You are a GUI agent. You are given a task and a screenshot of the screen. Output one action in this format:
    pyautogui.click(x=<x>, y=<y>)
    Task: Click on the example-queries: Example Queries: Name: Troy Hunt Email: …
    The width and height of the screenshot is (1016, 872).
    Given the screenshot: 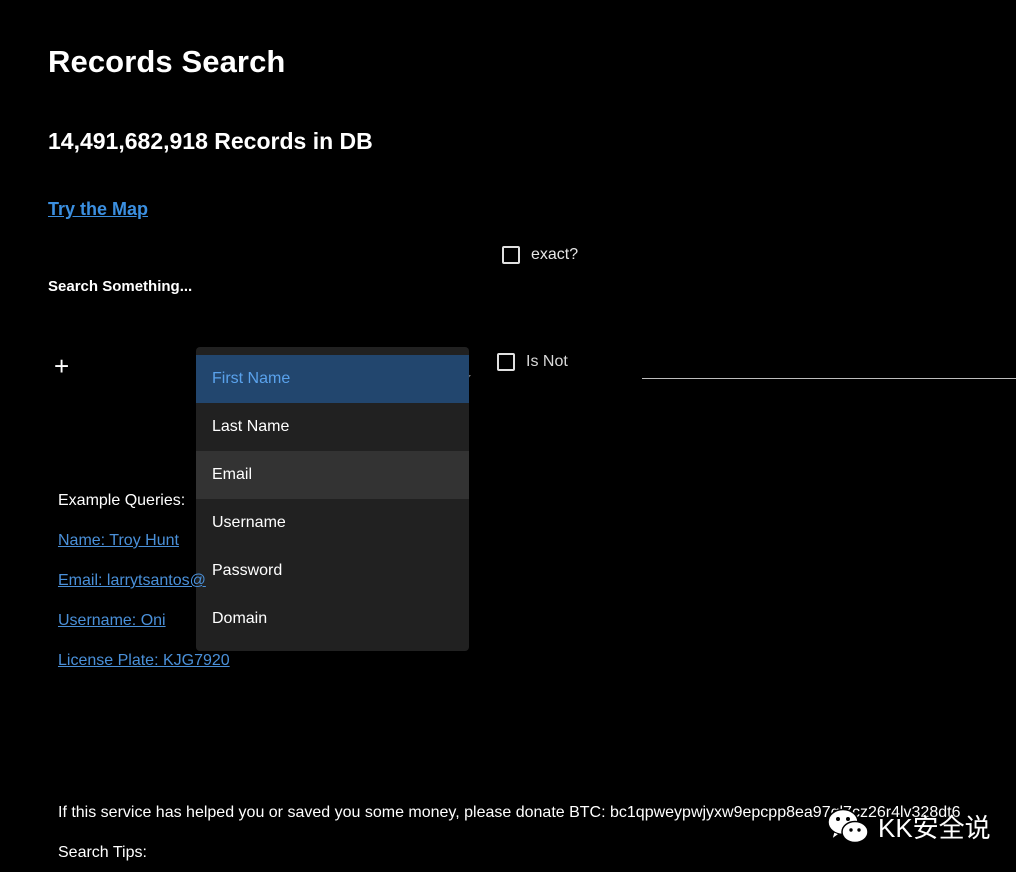 What is the action you would take?
    pyautogui.click(x=144, y=592)
    